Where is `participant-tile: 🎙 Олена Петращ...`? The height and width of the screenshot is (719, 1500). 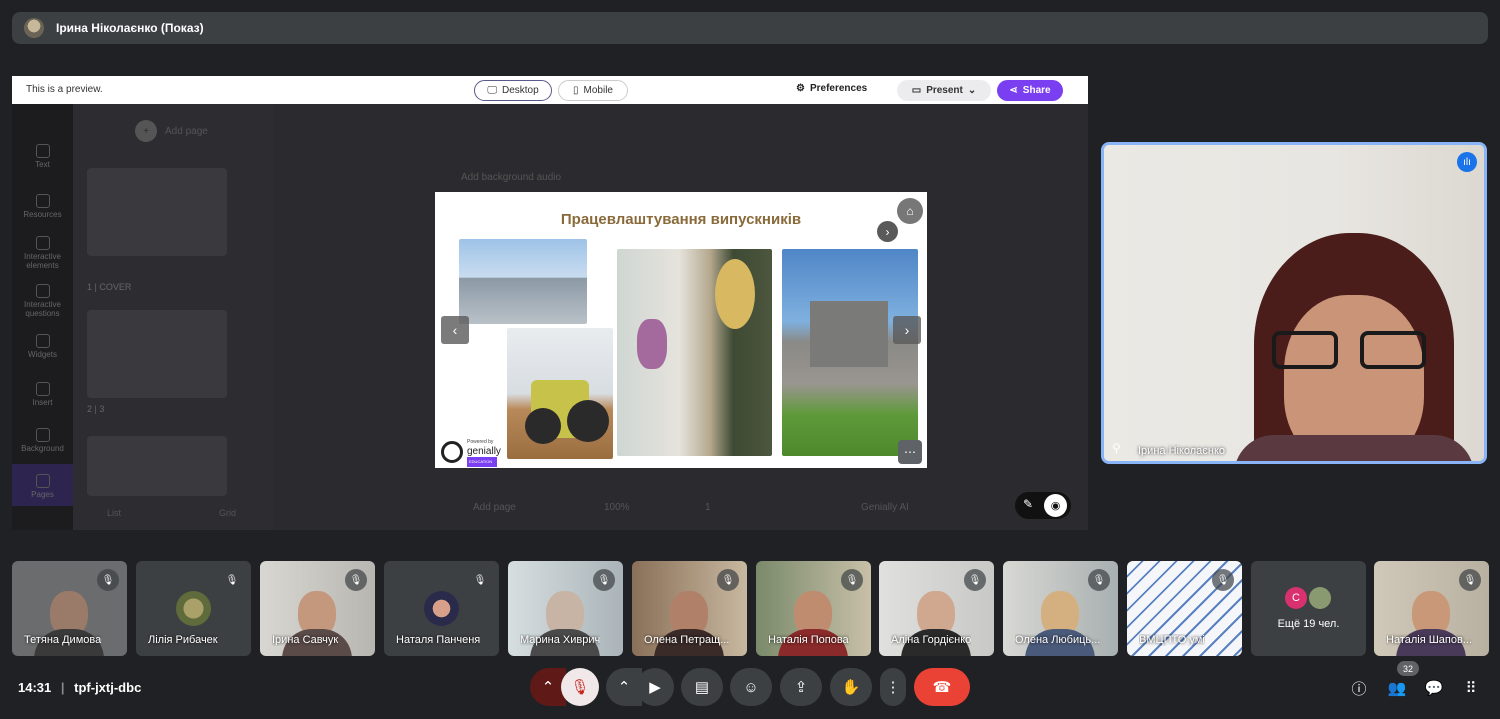 participant-tile: 🎙 Олена Петращ... is located at coordinates (689, 608).